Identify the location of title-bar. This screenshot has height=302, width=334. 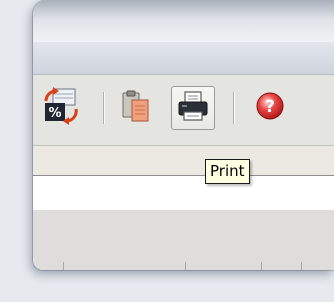
(183, 21).